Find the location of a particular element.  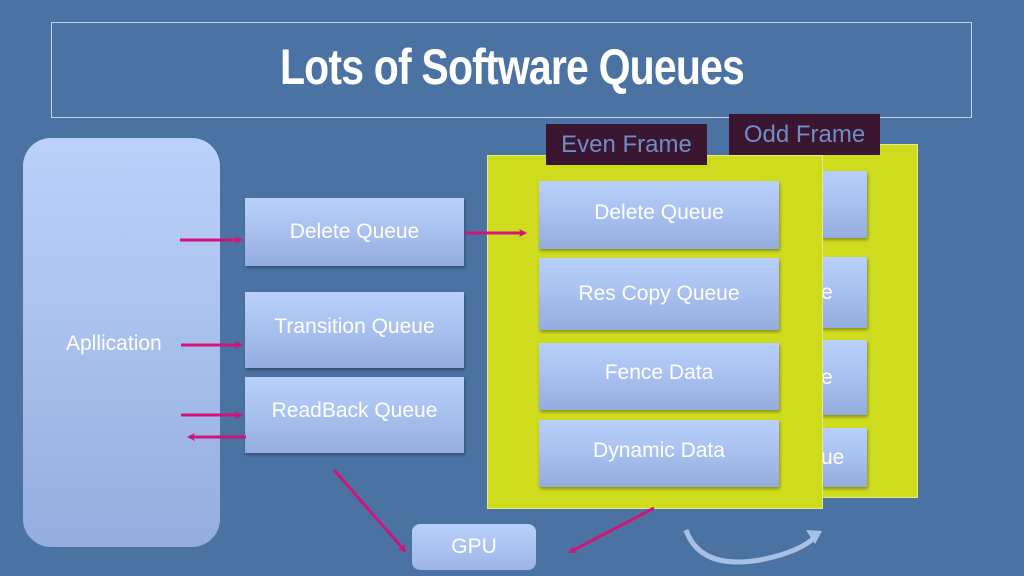

odd-frame-queue-3: e is located at coordinates (844, 377).